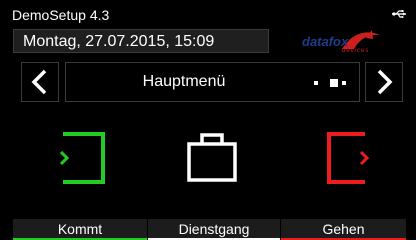 The width and height of the screenshot is (416, 240). I want to click on datetime-panel: Montag, 27.07.2015, 15:09, so click(141, 41).